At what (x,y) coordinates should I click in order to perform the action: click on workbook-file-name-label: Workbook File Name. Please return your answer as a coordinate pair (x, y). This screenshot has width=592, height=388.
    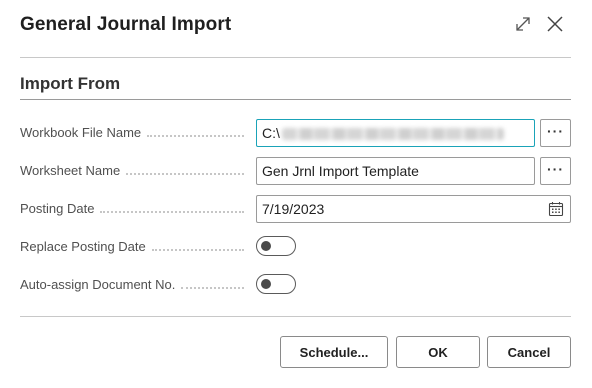
    Looking at the image, I should click on (134, 133).